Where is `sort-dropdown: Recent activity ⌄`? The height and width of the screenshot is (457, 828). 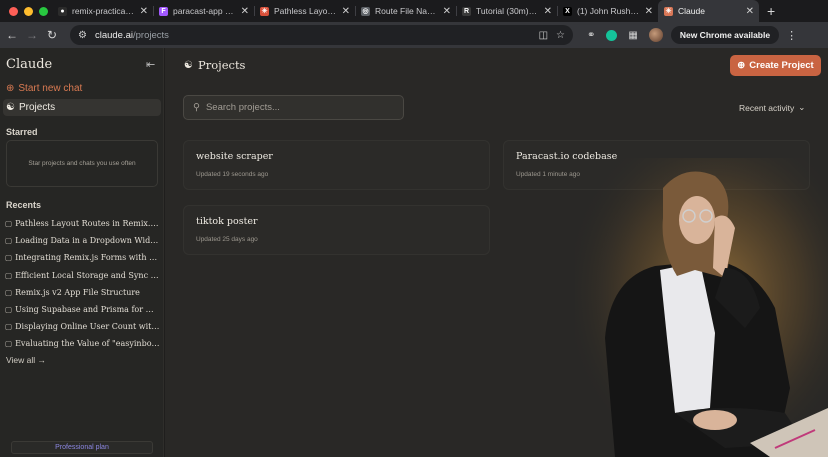
sort-dropdown: Recent activity ⌄ is located at coordinates (772, 107).